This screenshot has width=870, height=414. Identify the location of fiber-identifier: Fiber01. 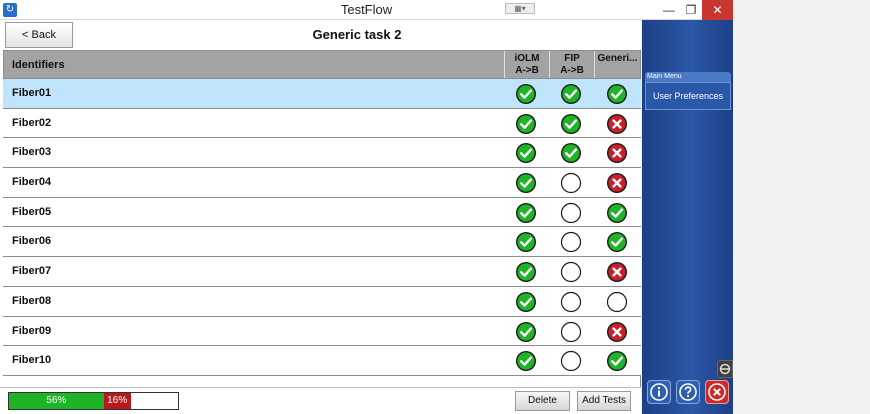
(32, 93).